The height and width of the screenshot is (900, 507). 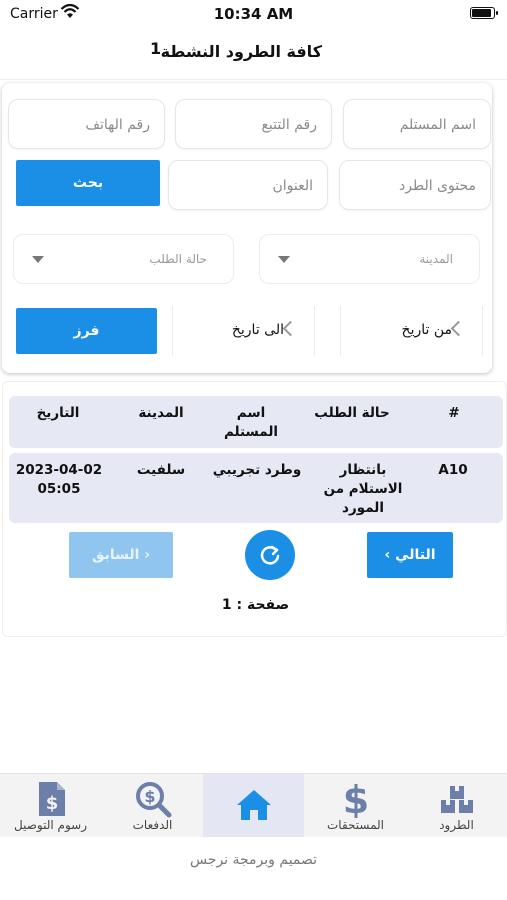 I want to click on parcels-icon, so click(x=456, y=799).